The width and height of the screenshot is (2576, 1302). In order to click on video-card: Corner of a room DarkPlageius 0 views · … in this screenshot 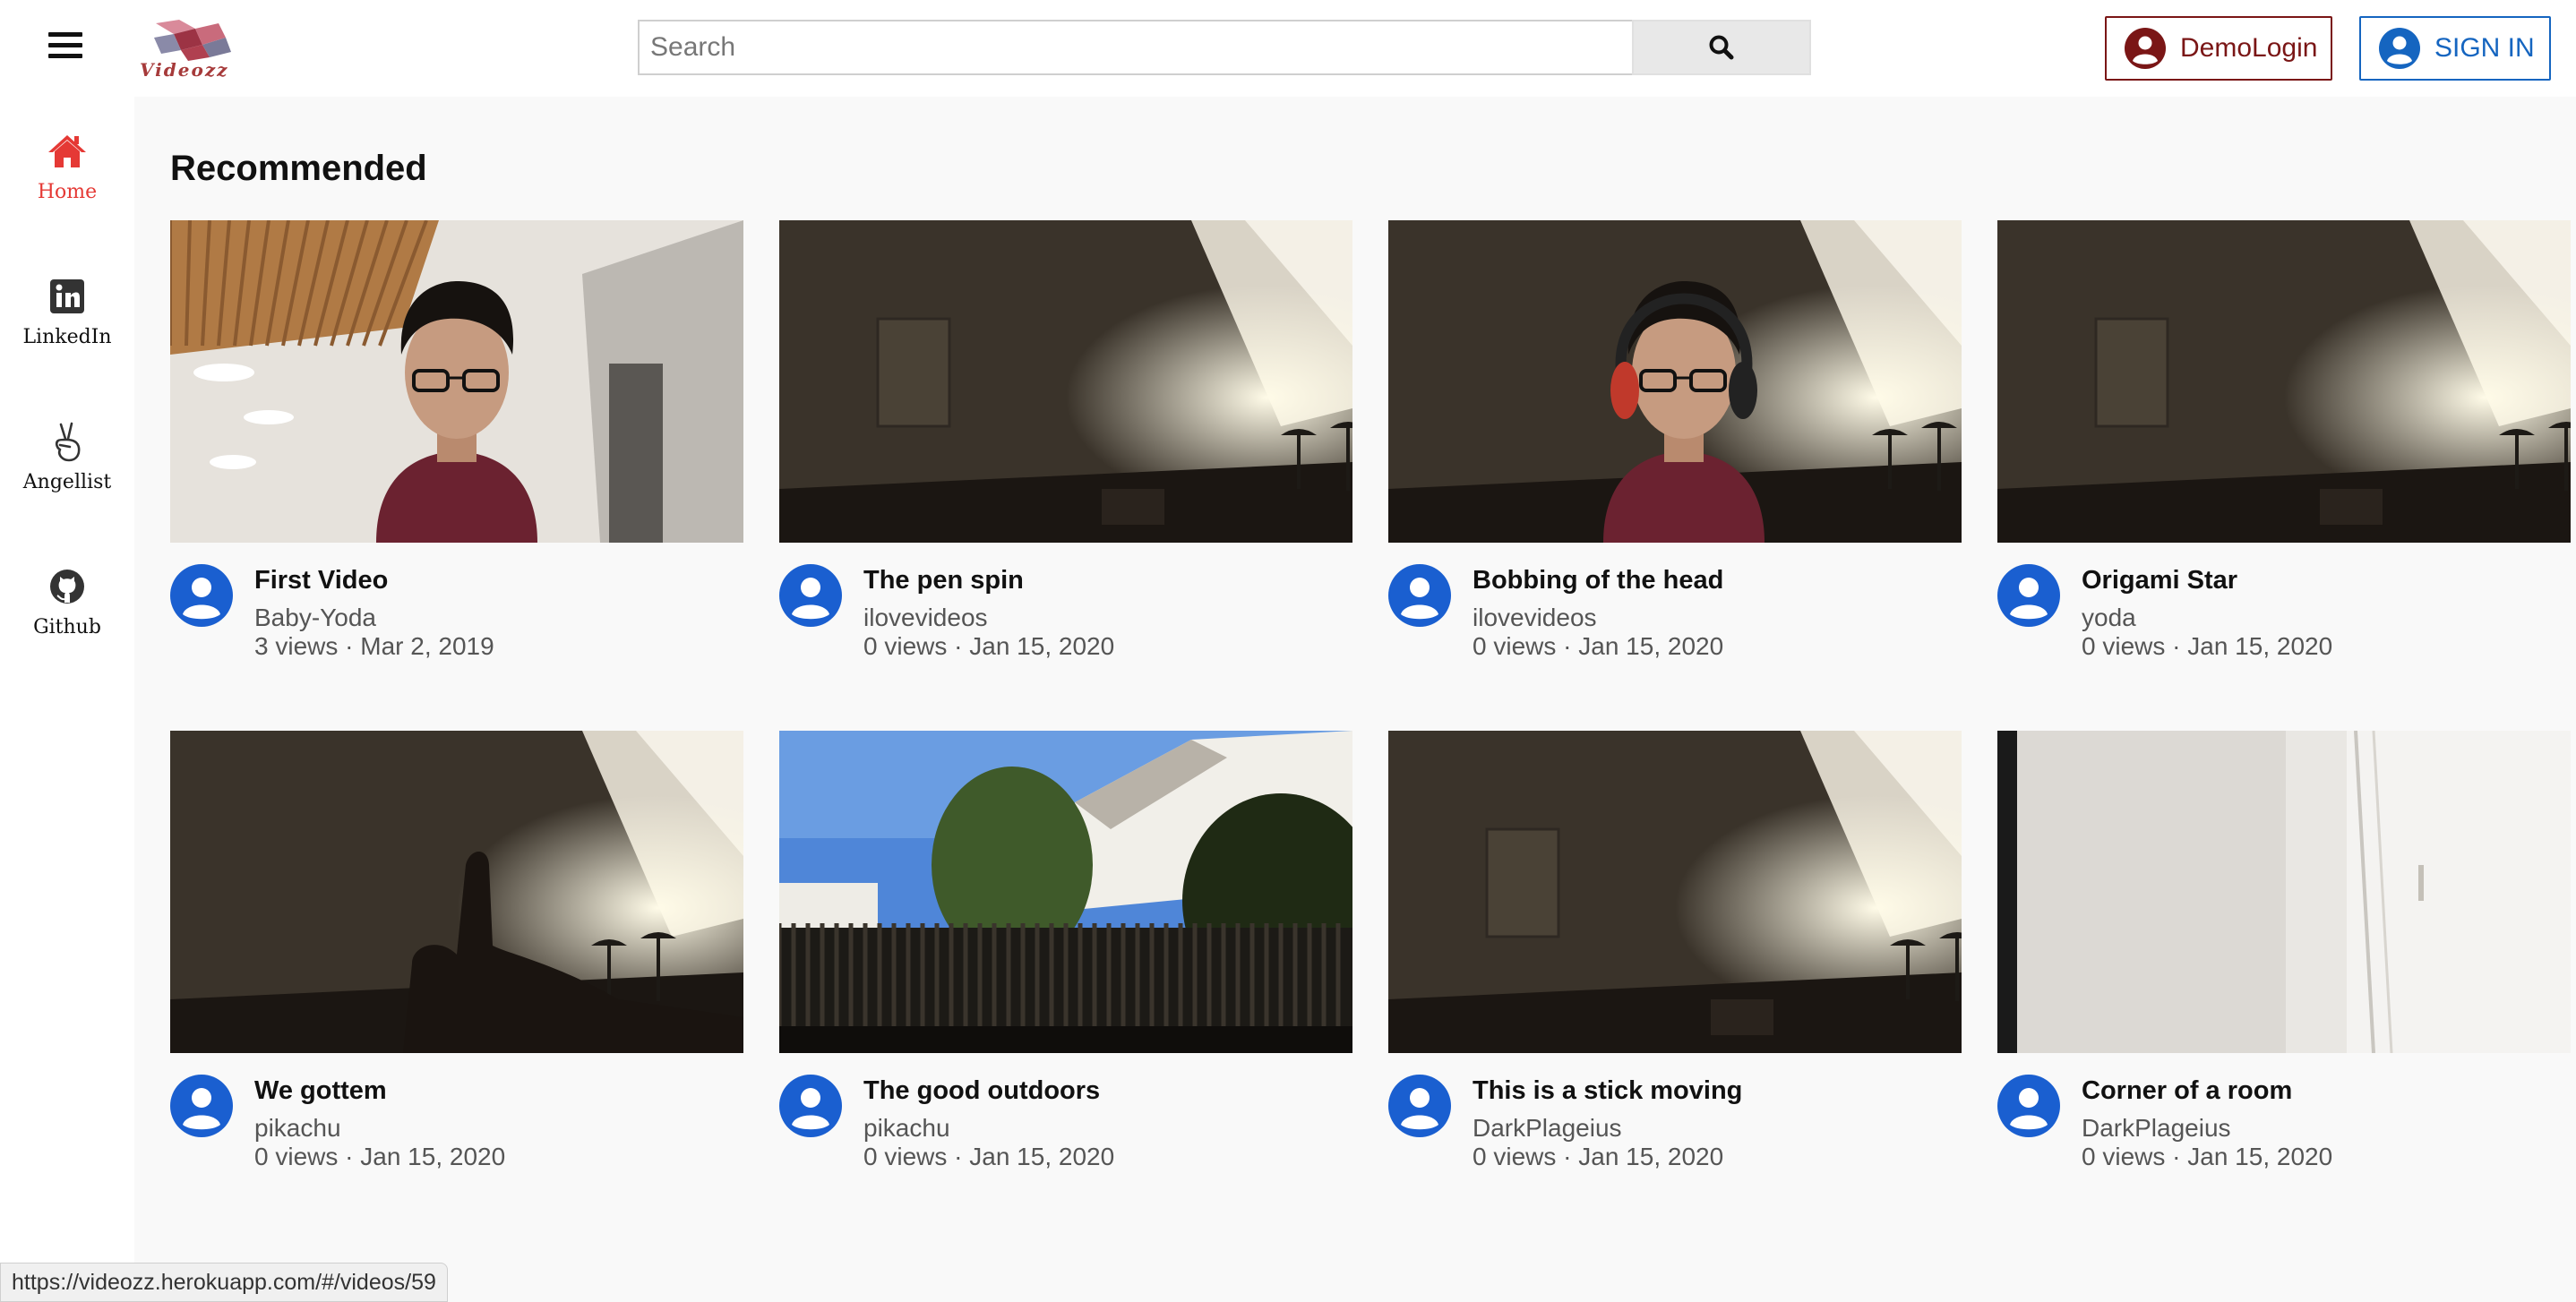, I will do `click(2284, 963)`.